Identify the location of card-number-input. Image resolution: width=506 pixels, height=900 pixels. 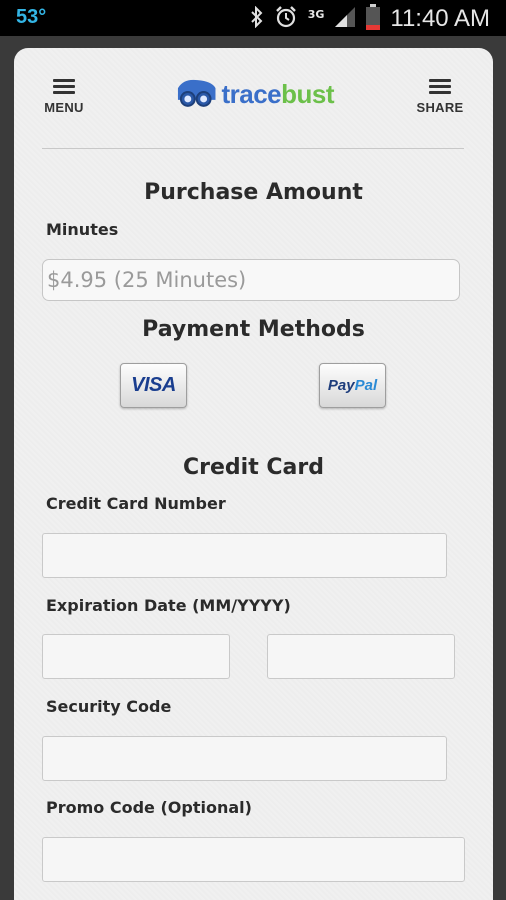
(244, 555).